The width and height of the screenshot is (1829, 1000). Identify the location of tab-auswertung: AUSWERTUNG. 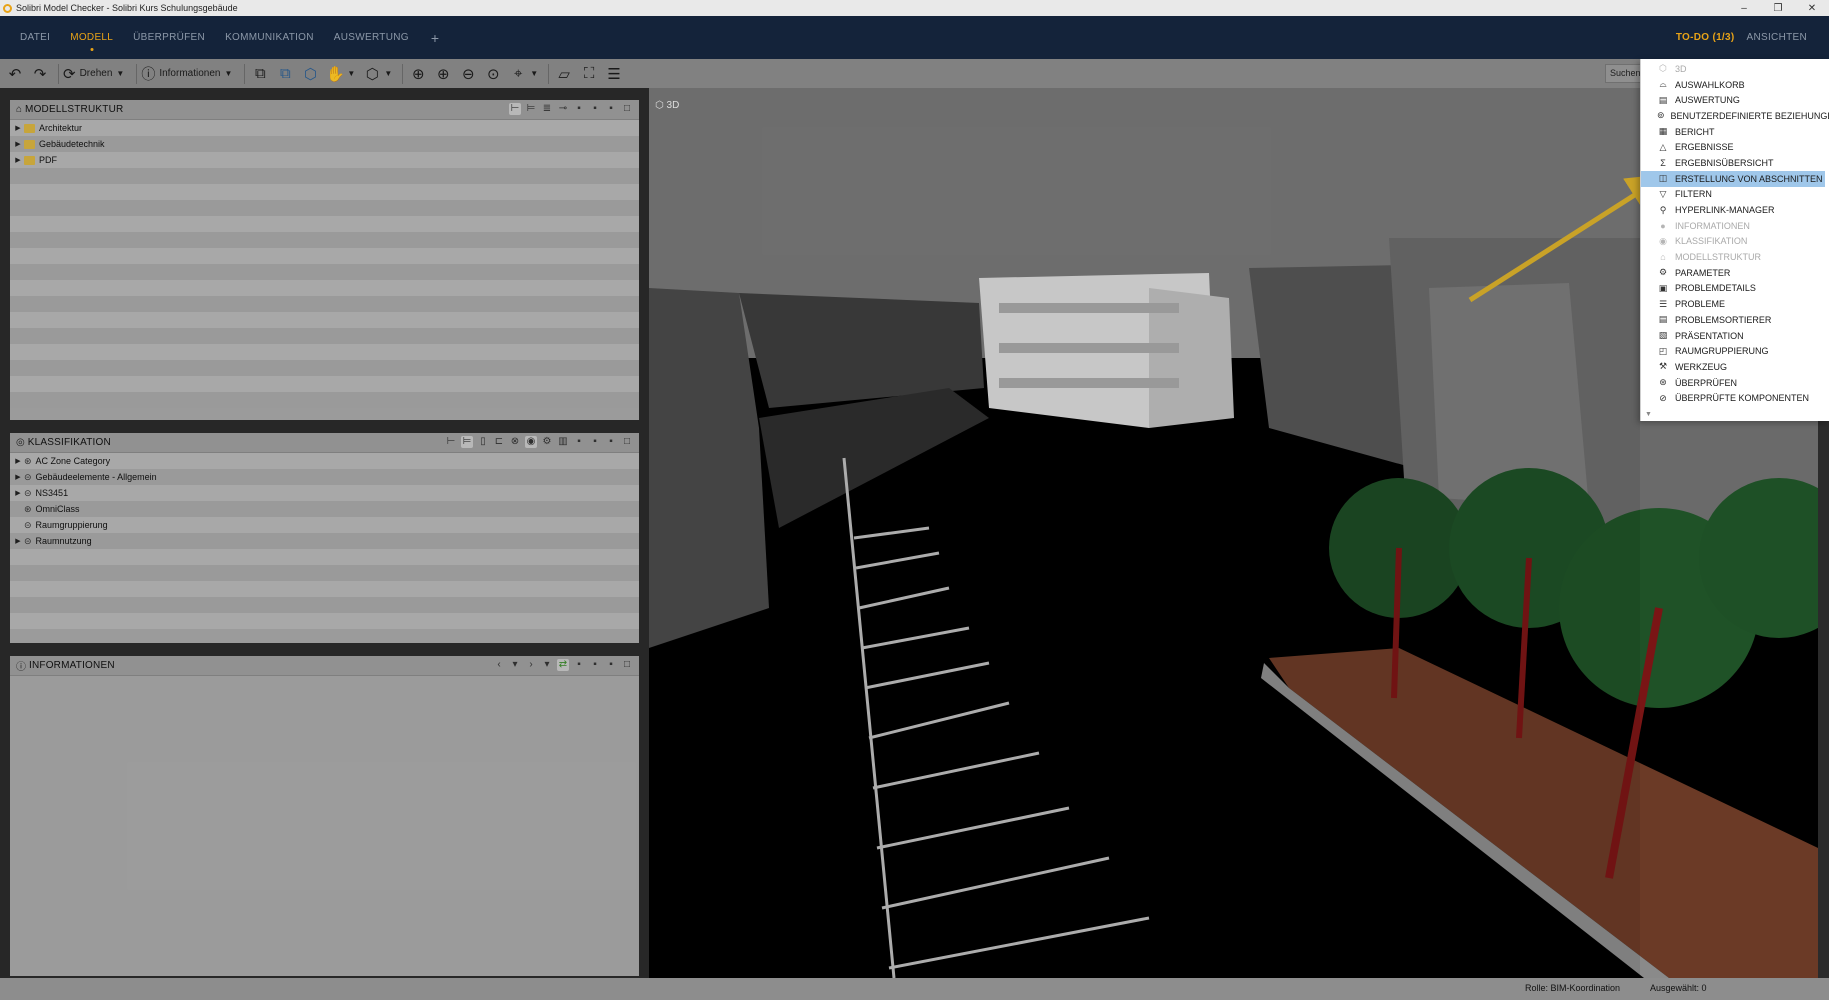
(371, 37).